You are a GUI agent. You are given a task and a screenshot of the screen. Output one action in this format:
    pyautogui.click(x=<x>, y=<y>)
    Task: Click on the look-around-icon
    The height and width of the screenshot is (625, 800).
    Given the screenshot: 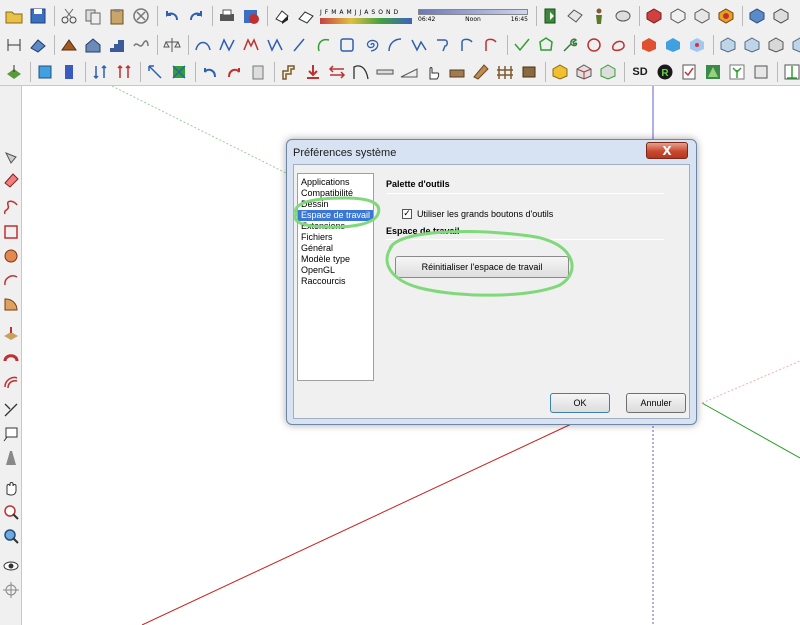 What is the action you would take?
    pyautogui.click(x=11, y=566)
    